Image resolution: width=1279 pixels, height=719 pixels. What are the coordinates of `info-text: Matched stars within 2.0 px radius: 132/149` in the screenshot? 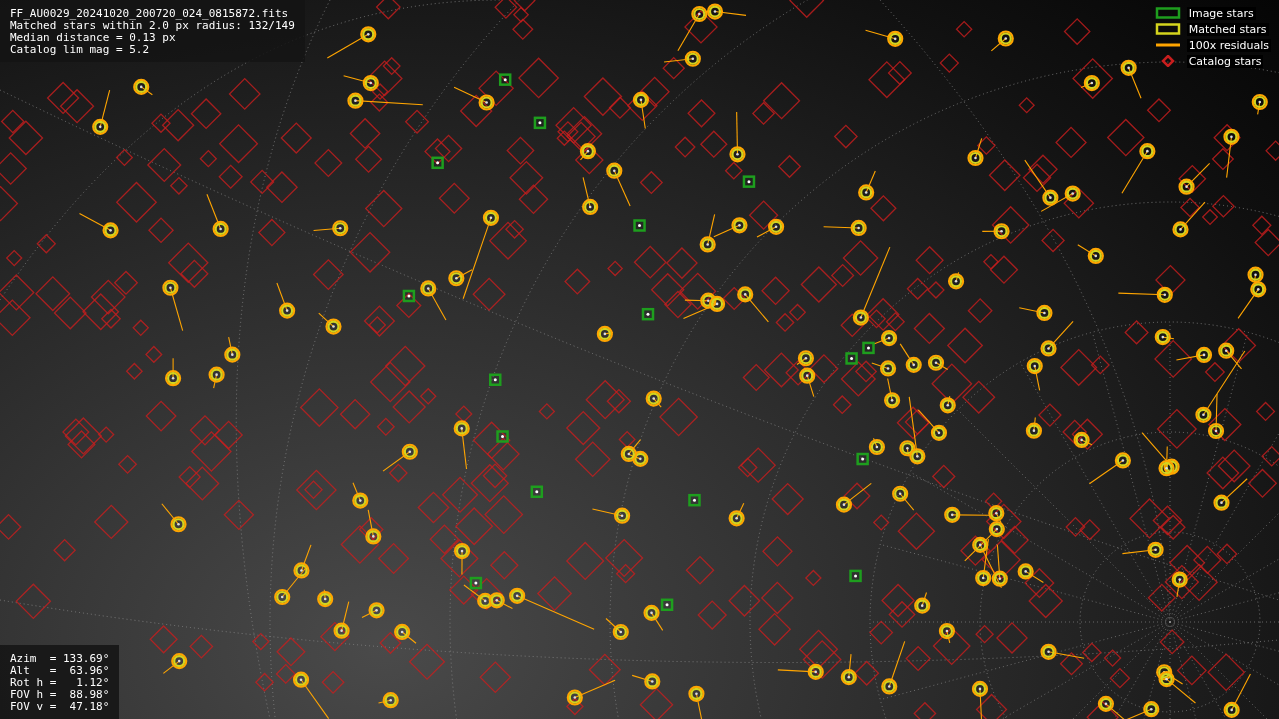 It's located at (152, 26).